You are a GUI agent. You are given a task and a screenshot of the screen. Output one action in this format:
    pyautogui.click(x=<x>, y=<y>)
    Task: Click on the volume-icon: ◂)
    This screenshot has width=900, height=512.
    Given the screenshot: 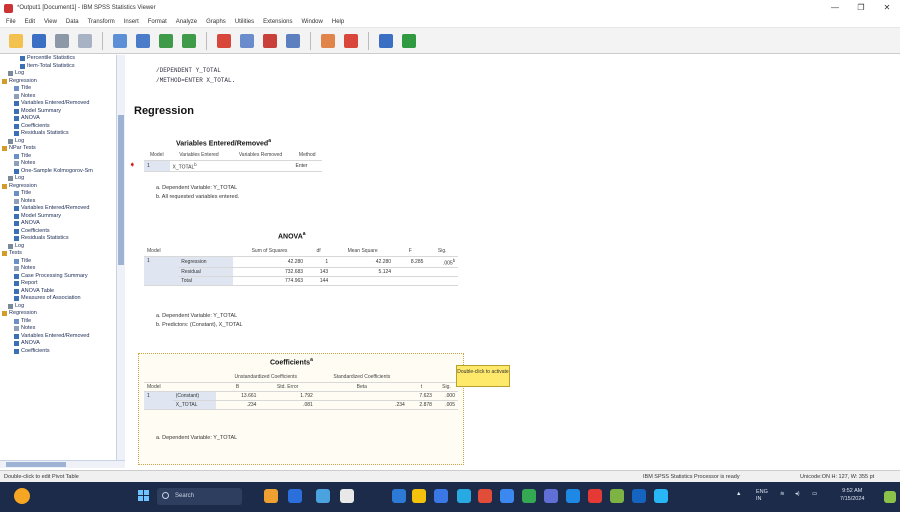 What is the action you would take?
    pyautogui.click(x=797, y=494)
    